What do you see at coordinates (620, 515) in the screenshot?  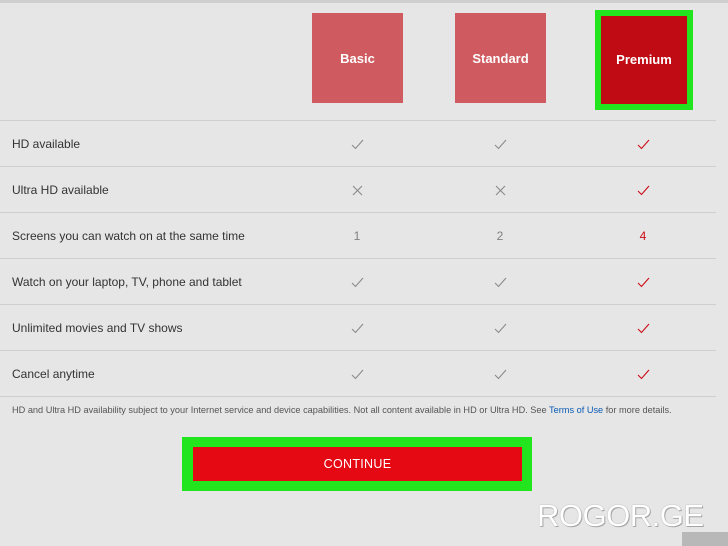 I see `watermark: ROGOR.GE` at bounding box center [620, 515].